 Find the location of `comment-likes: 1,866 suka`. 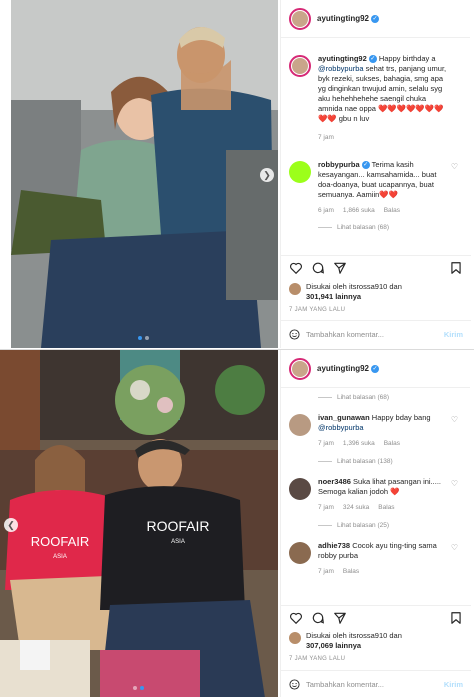

comment-likes: 1,866 suka is located at coordinates (359, 211).